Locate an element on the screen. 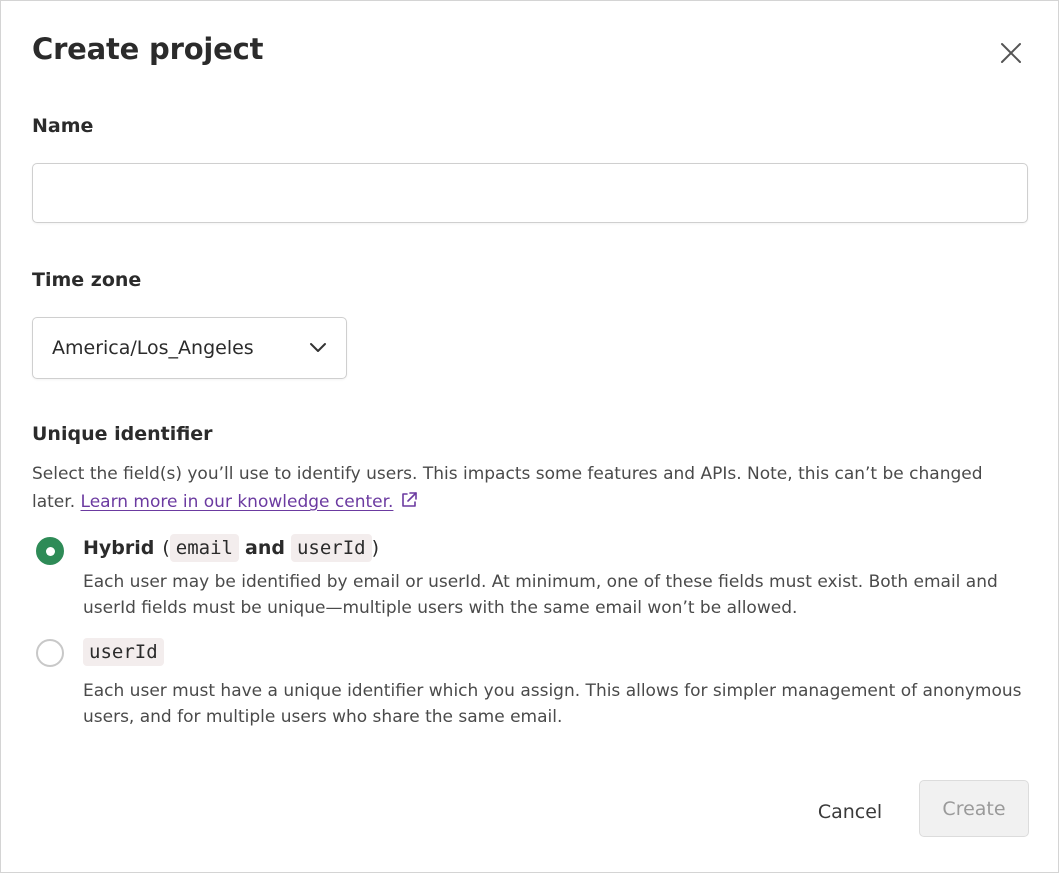 The height and width of the screenshot is (873, 1059). close-icon is located at coordinates (1011, 53).